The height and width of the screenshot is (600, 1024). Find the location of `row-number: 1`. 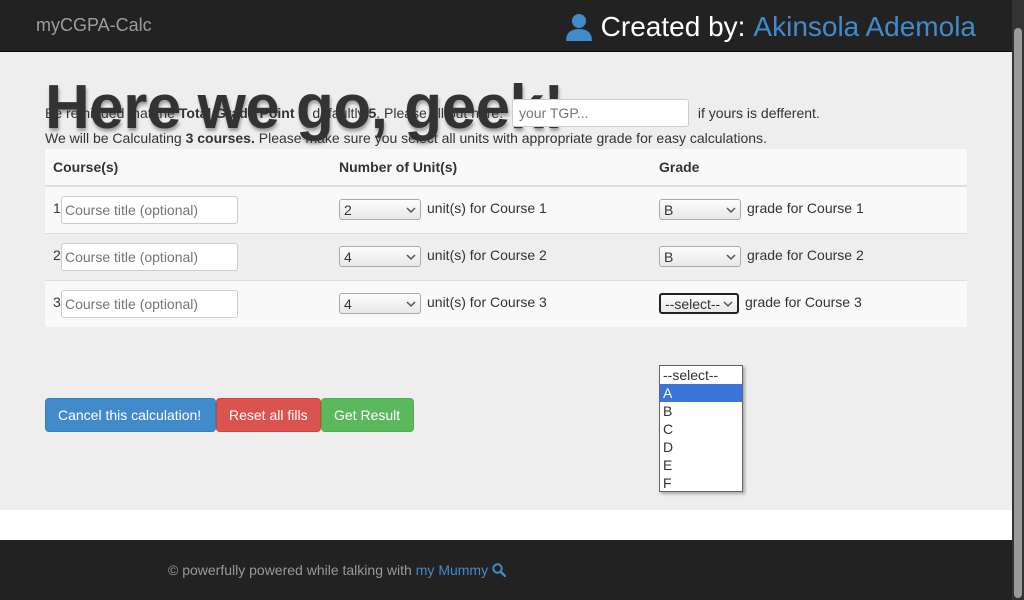

row-number: 1 is located at coordinates (57, 208).